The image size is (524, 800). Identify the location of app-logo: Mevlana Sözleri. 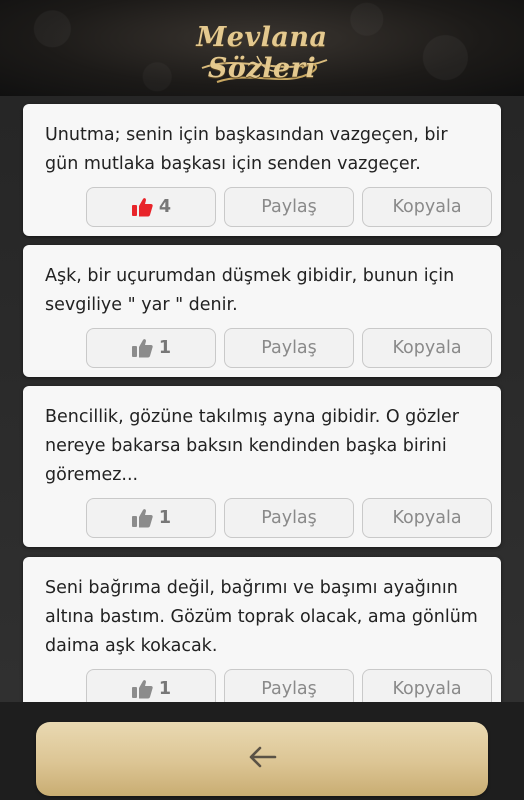
(262, 48).